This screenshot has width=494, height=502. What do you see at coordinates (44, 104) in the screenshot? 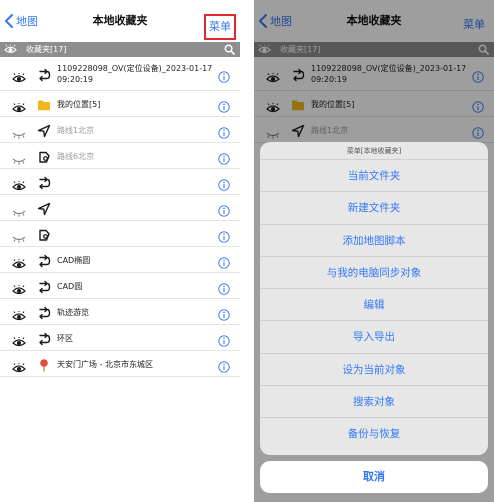
I see `folder-icon` at bounding box center [44, 104].